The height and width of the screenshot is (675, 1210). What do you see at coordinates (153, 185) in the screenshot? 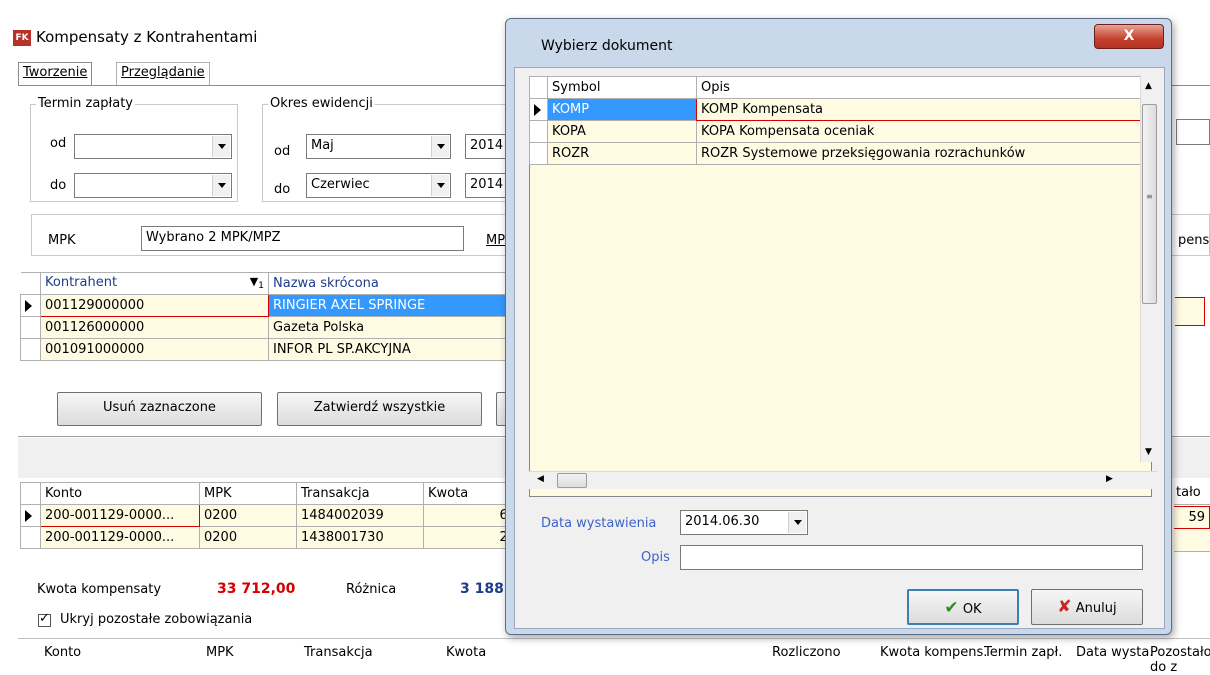
I see `termin-do-combo` at bounding box center [153, 185].